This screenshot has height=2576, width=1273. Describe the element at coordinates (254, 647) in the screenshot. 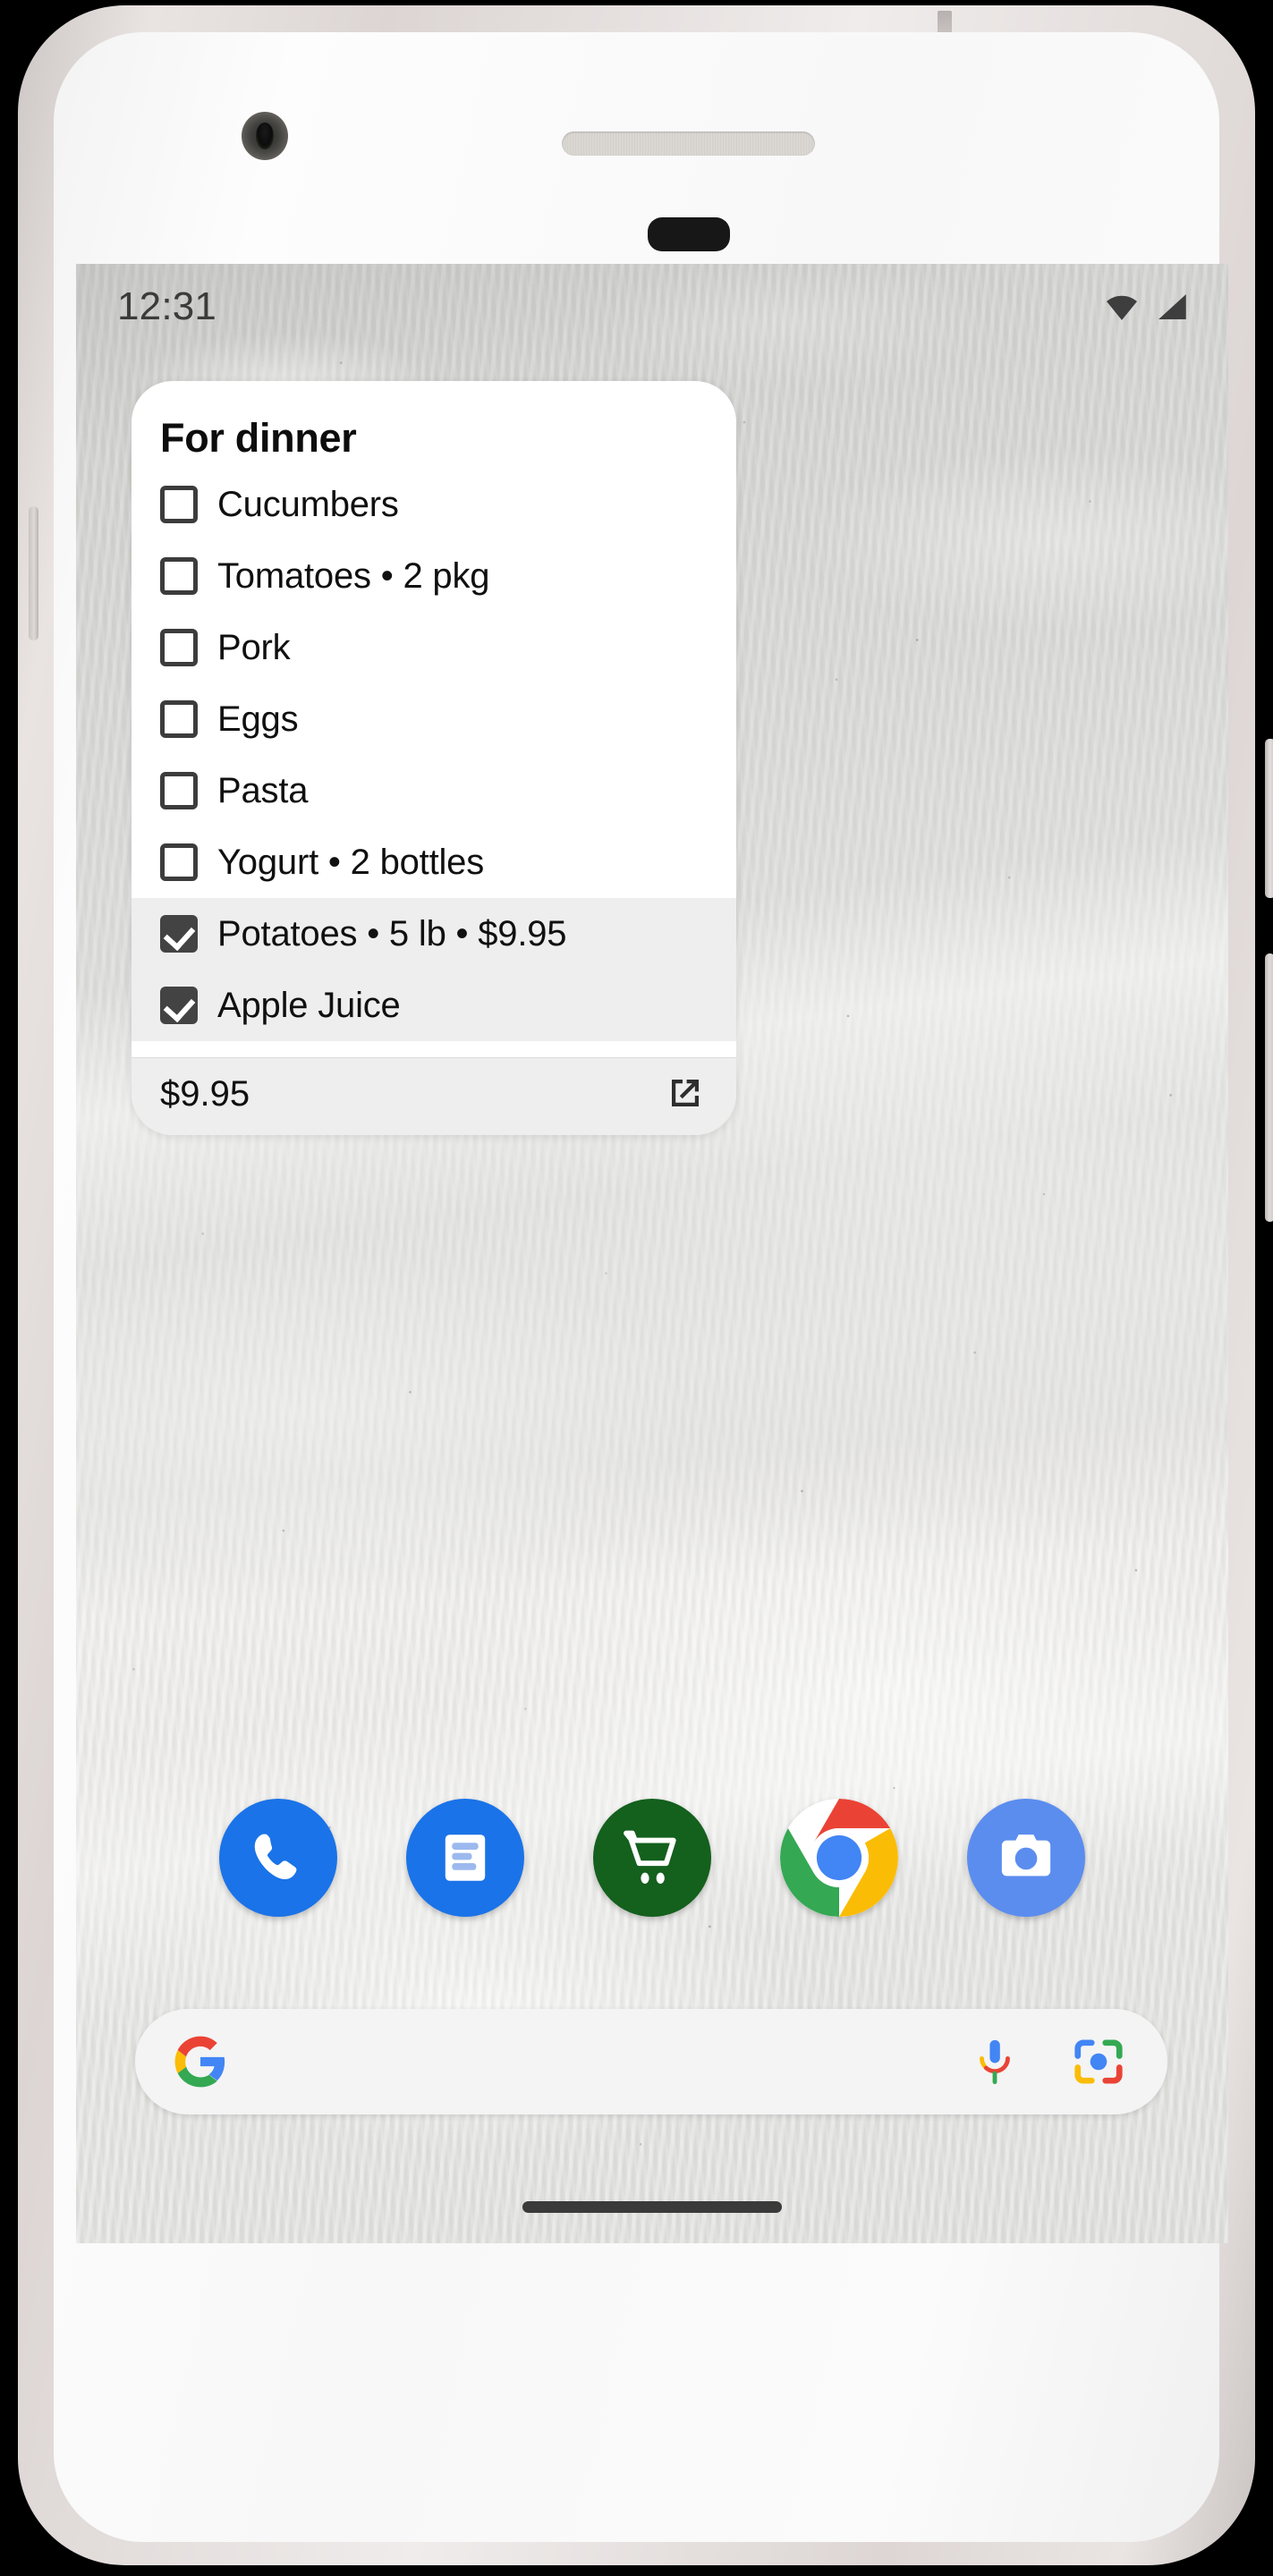

I see `list-item-label: Pork` at that location.